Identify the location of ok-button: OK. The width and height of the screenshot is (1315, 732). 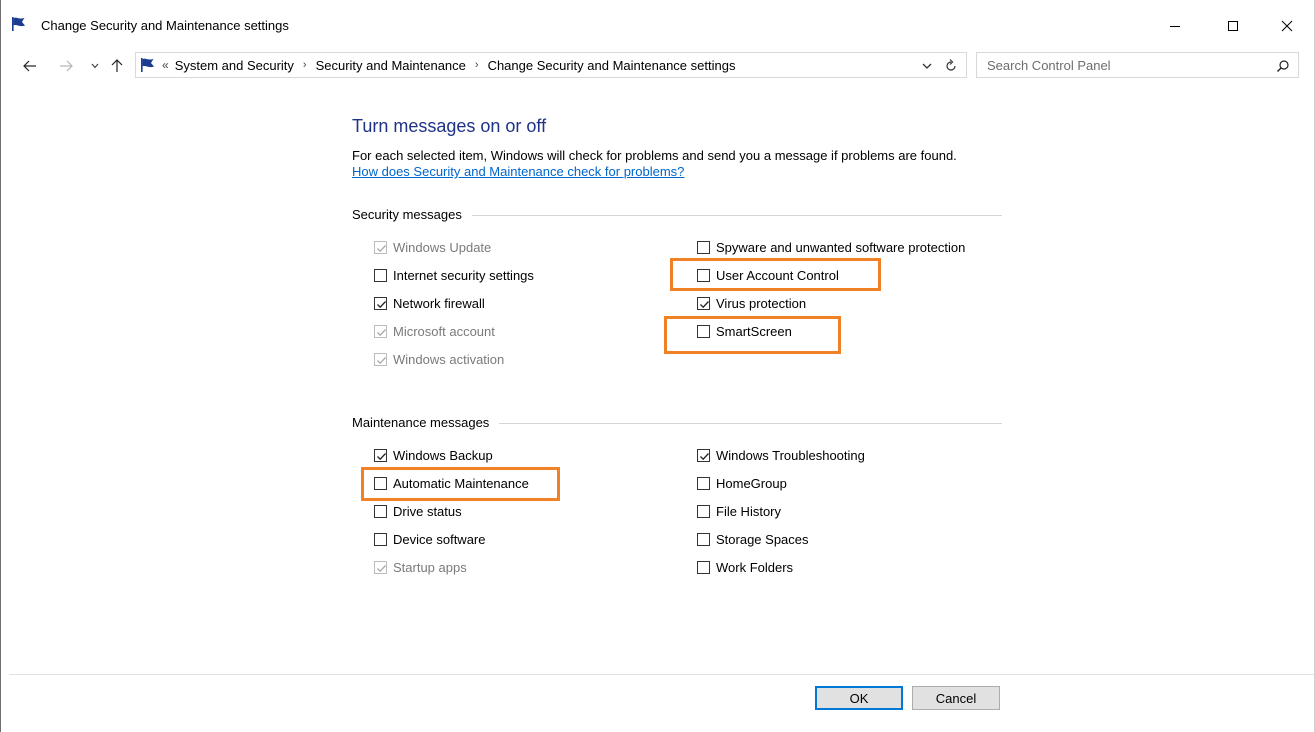
(859, 698).